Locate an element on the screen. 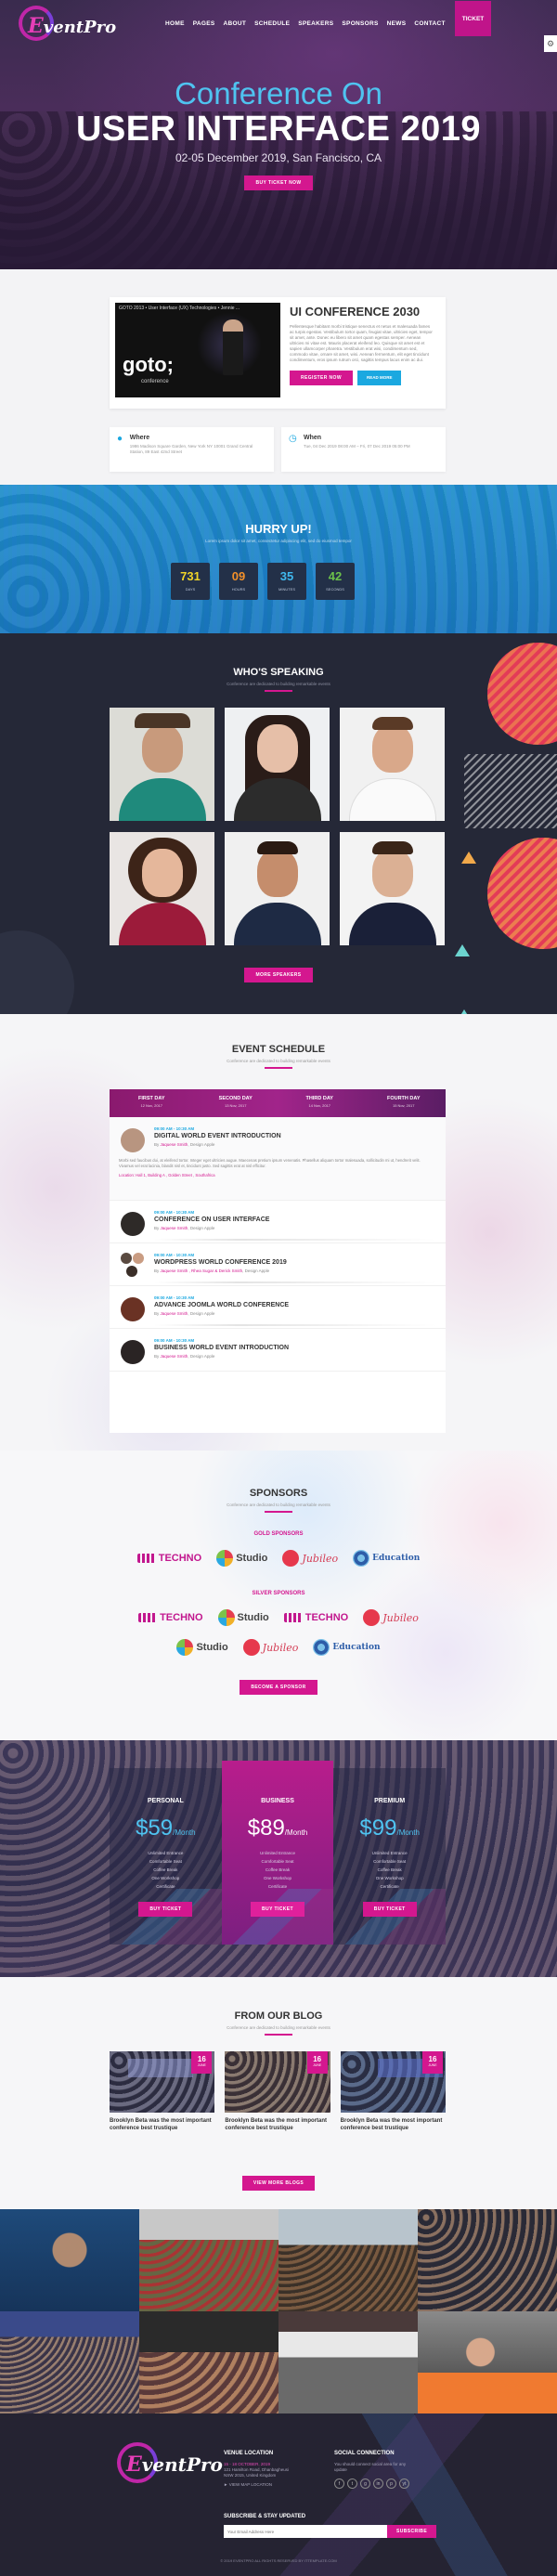 The width and height of the screenshot is (557, 2576). more-speakers-button: MORE SPEAKERS is located at coordinates (278, 975).